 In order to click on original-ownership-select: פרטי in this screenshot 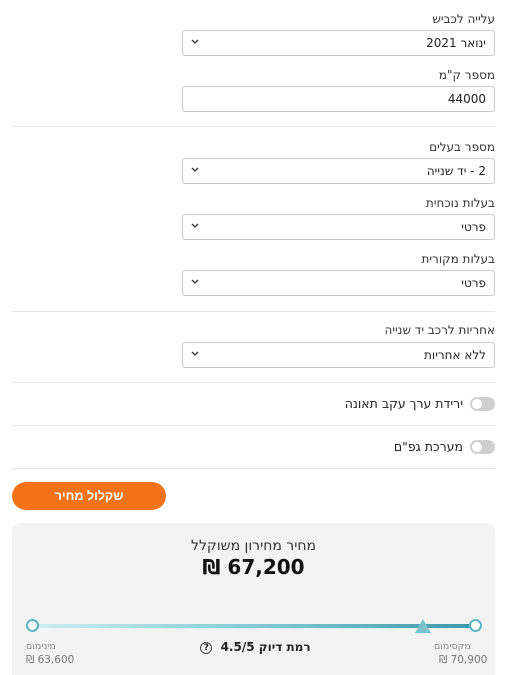, I will do `click(338, 283)`.